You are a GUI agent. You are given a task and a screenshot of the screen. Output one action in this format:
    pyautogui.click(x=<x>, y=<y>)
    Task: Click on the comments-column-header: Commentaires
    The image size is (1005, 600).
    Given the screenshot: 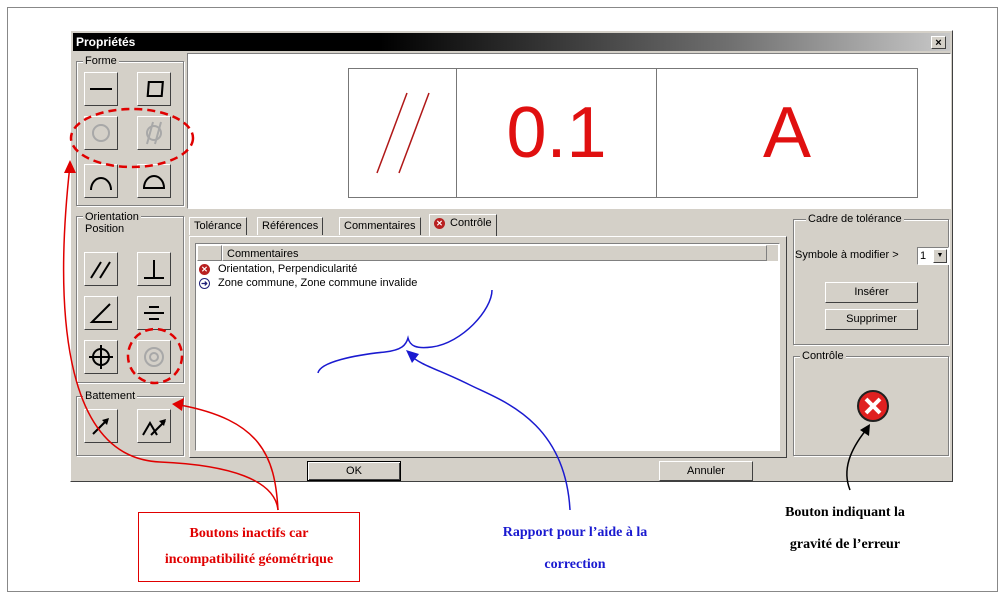 What is the action you would take?
    pyautogui.click(x=494, y=253)
    